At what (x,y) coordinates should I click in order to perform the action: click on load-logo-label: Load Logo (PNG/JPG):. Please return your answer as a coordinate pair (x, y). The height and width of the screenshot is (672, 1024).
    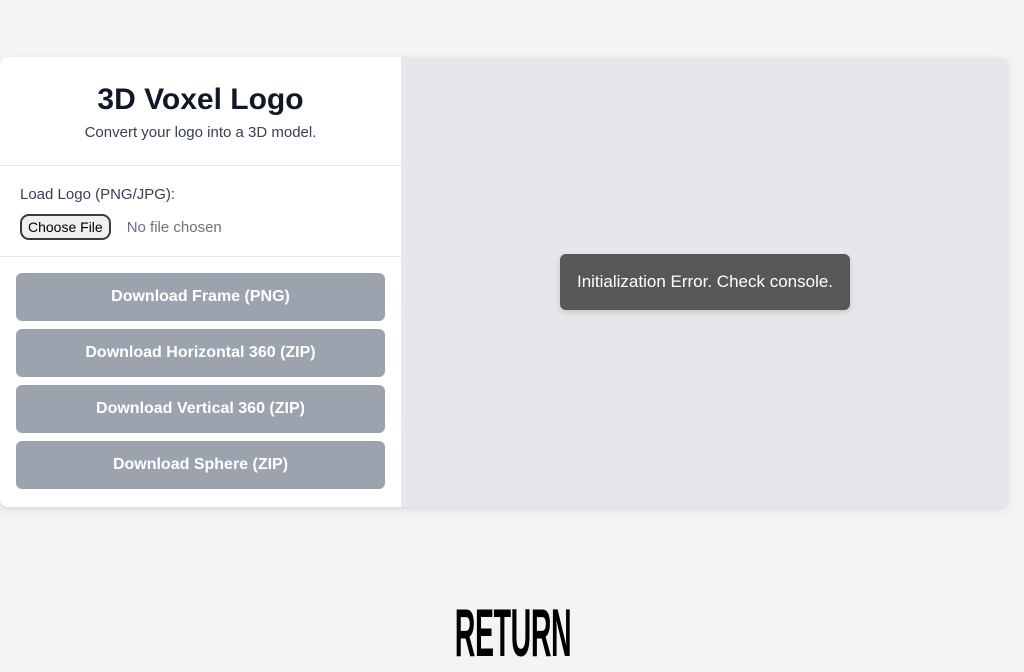
    Looking at the image, I should click on (98, 194).